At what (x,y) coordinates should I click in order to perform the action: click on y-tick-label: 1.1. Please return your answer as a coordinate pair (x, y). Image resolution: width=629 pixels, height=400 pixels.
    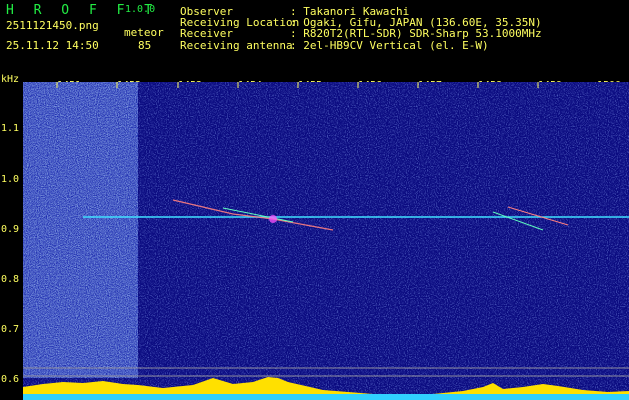
    Looking at the image, I should click on (10, 128).